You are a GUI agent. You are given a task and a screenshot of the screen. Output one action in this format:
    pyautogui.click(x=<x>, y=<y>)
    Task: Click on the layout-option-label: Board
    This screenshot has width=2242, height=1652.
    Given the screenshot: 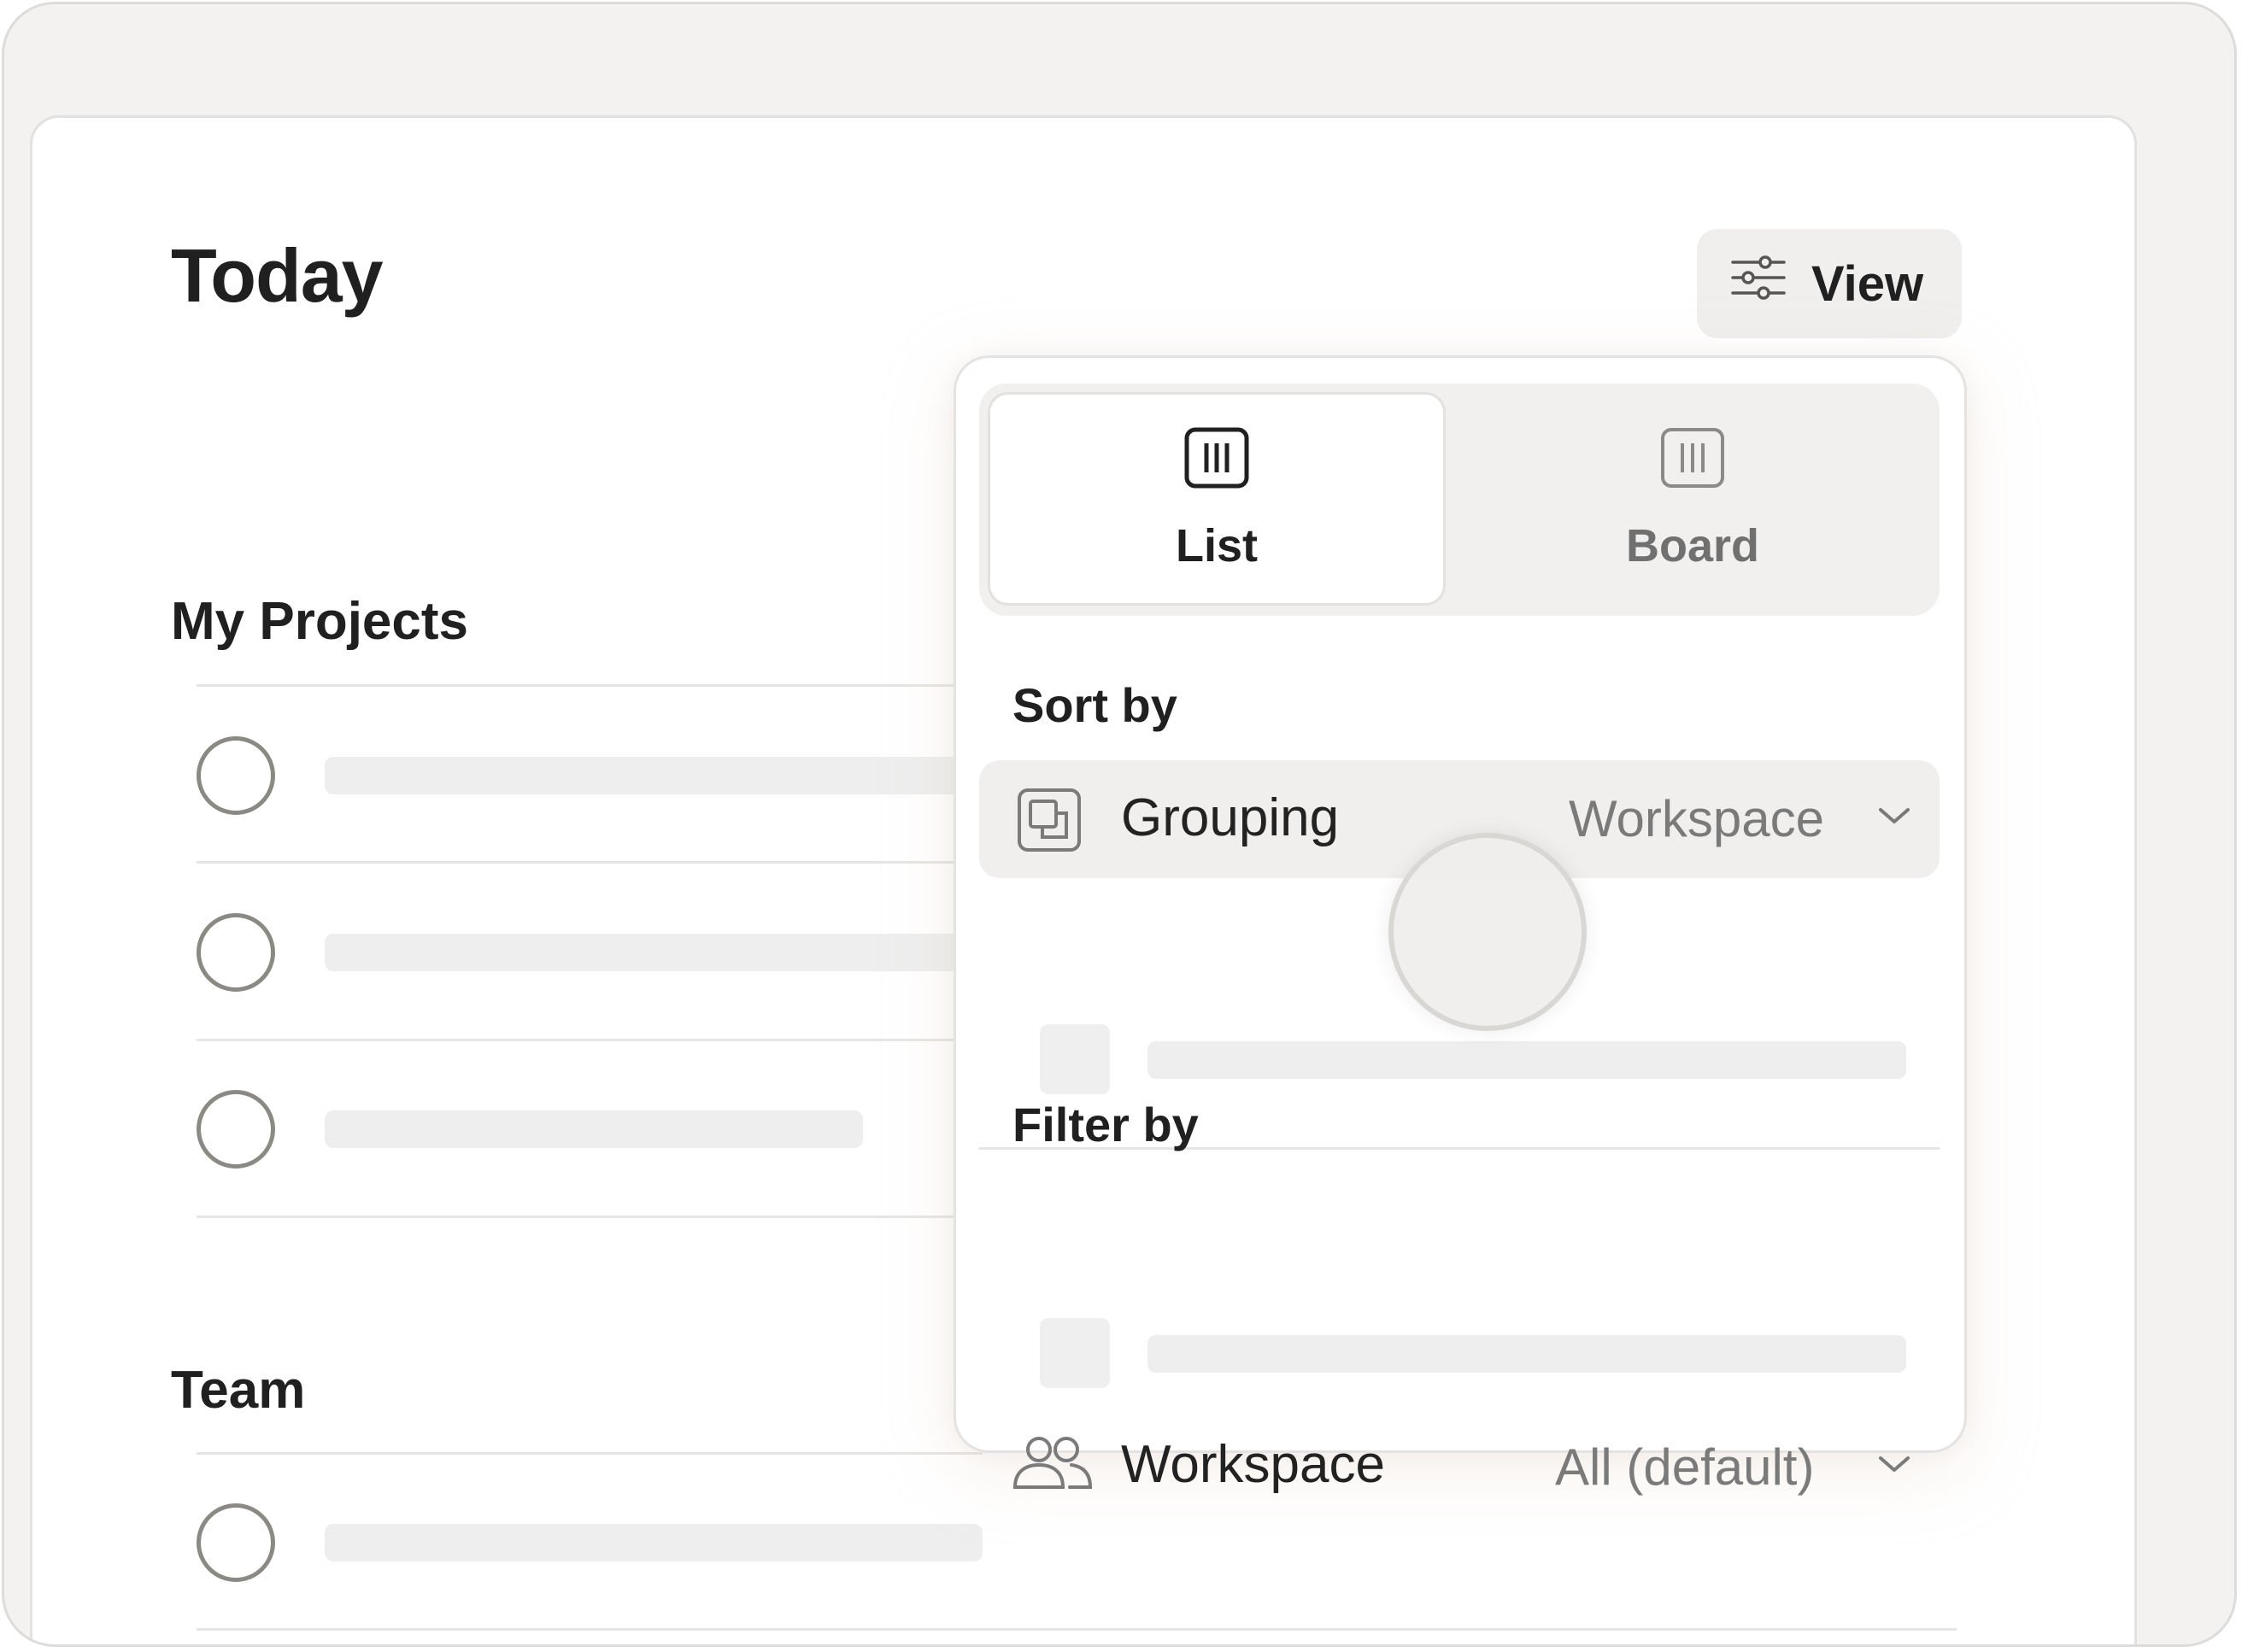 What is the action you would take?
    pyautogui.click(x=1692, y=545)
    